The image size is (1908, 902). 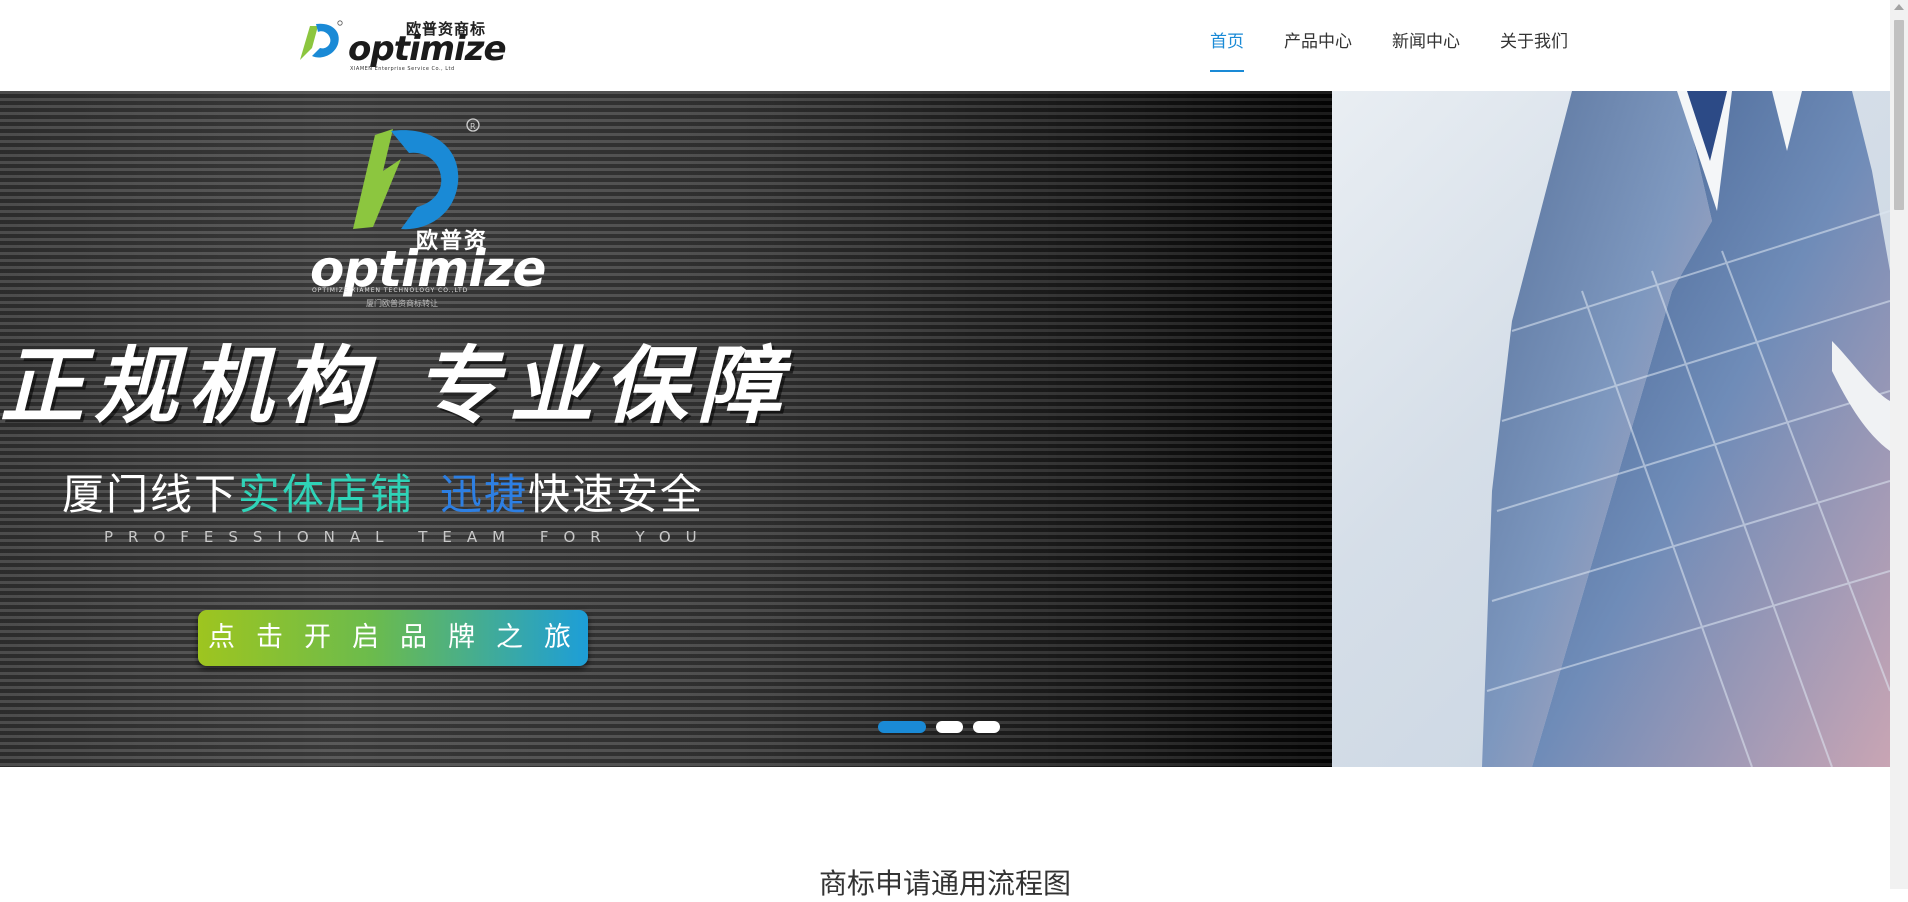 I want to click on main-nav: 首页 产品中心 新闻中心 关于我们, so click(x=1409, y=45).